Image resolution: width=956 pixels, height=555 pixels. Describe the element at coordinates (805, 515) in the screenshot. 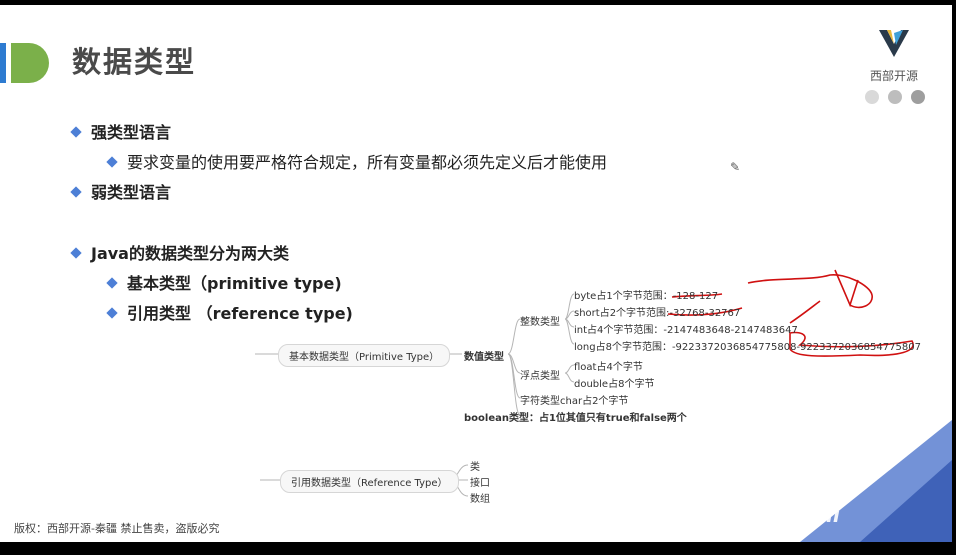

I see `watermark-brand: bilibili` at that location.